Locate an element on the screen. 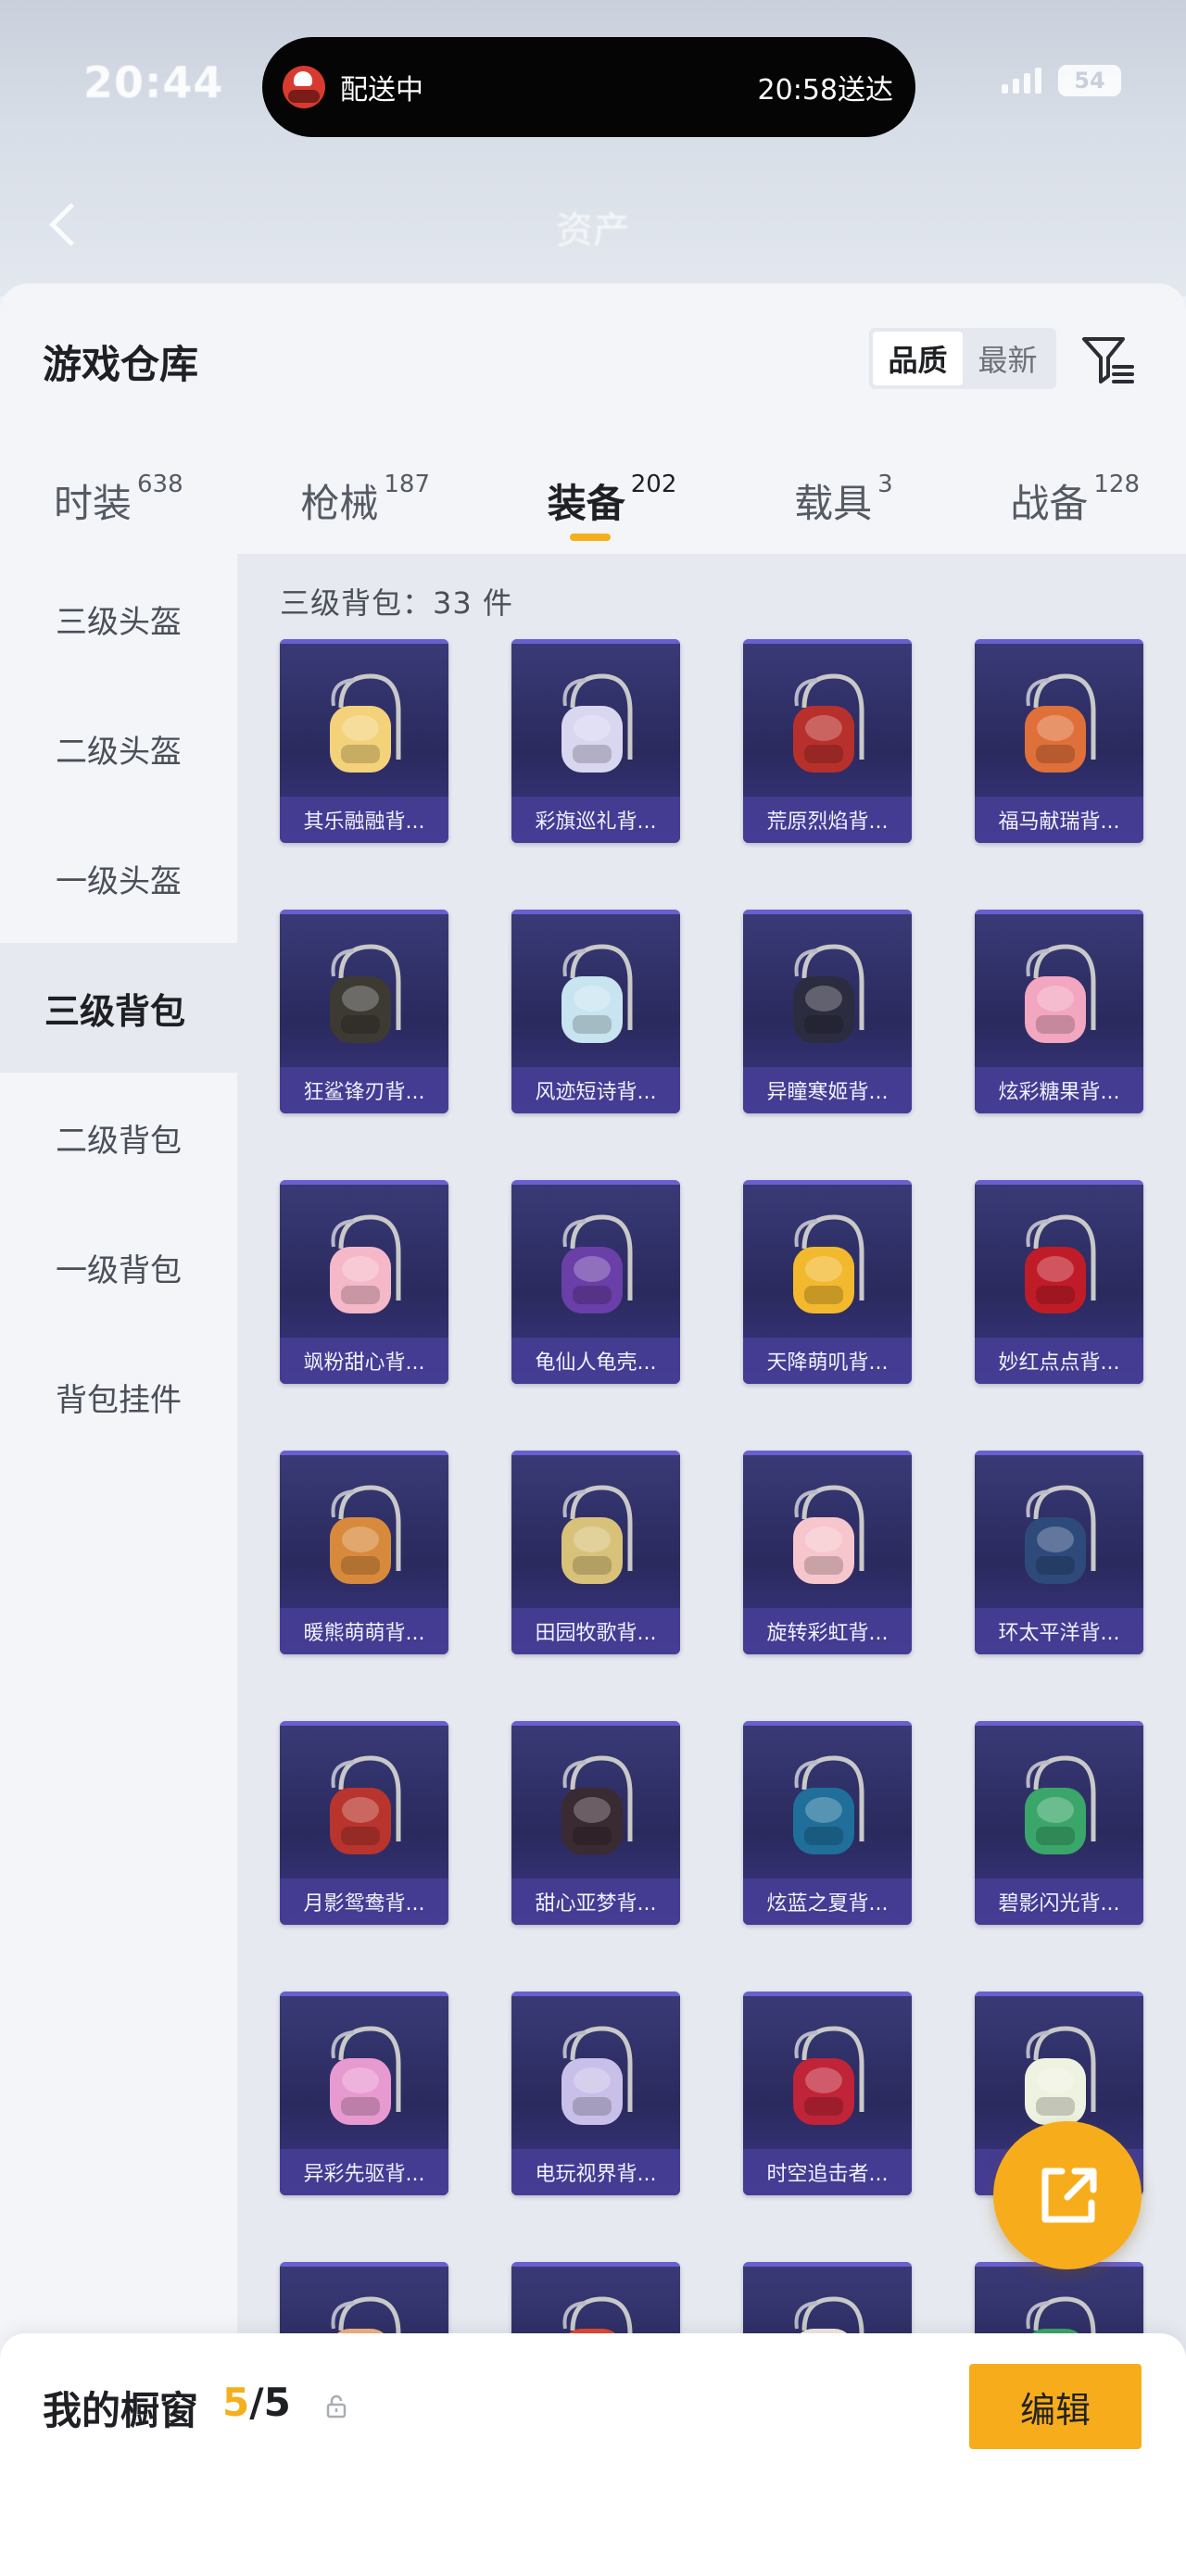 Image resolution: width=1186 pixels, height=2576 pixels. tab-weapons: 枪械 187 is located at coordinates (365, 510).